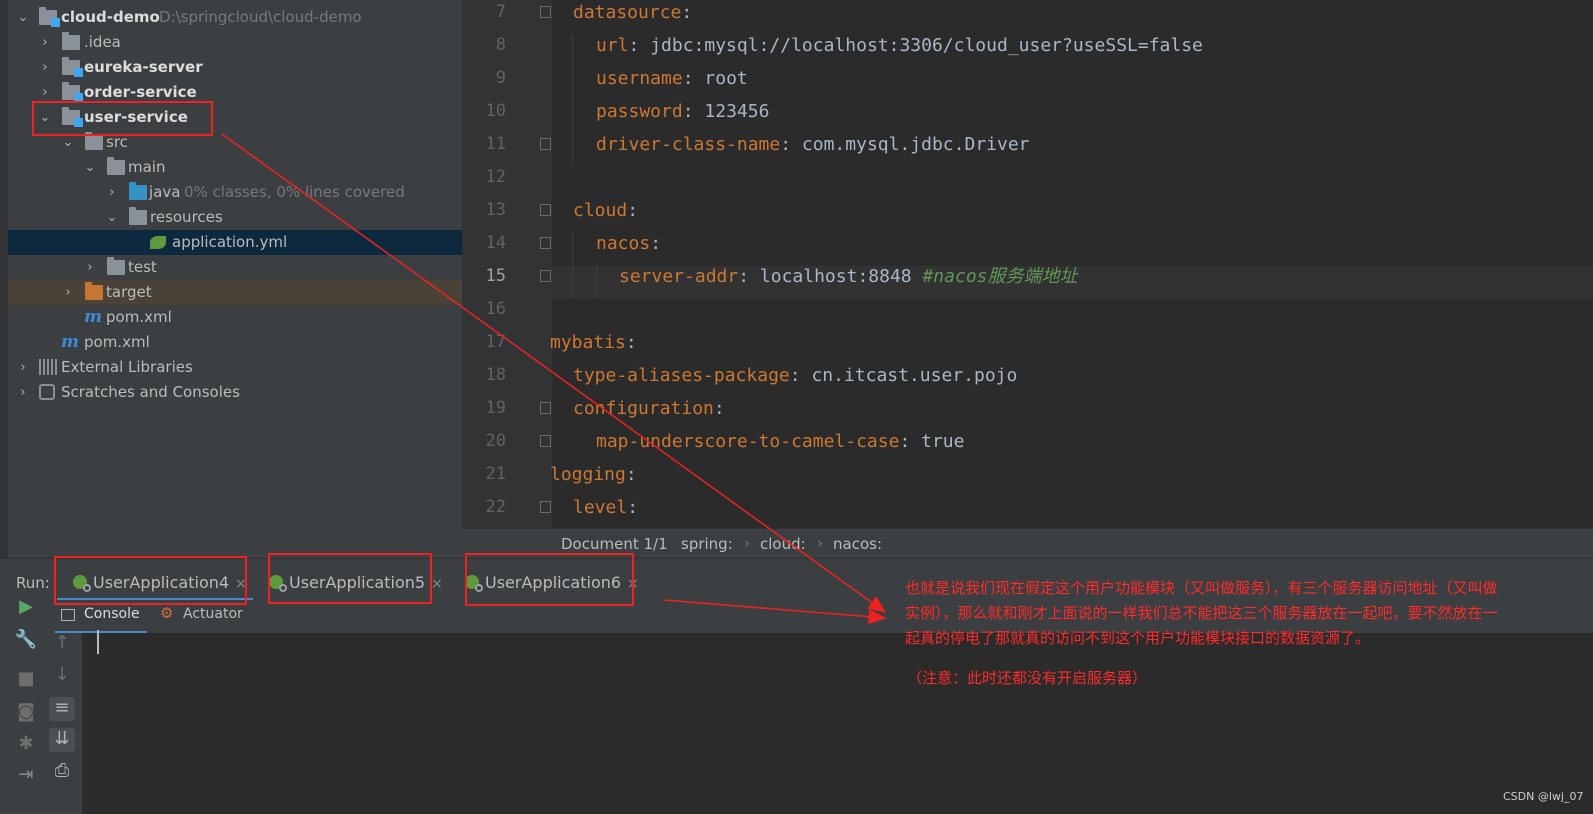 Image resolution: width=1593 pixels, height=814 pixels. What do you see at coordinates (1543, 796) in the screenshot?
I see `watermark: CSDN @lwj_07` at bounding box center [1543, 796].